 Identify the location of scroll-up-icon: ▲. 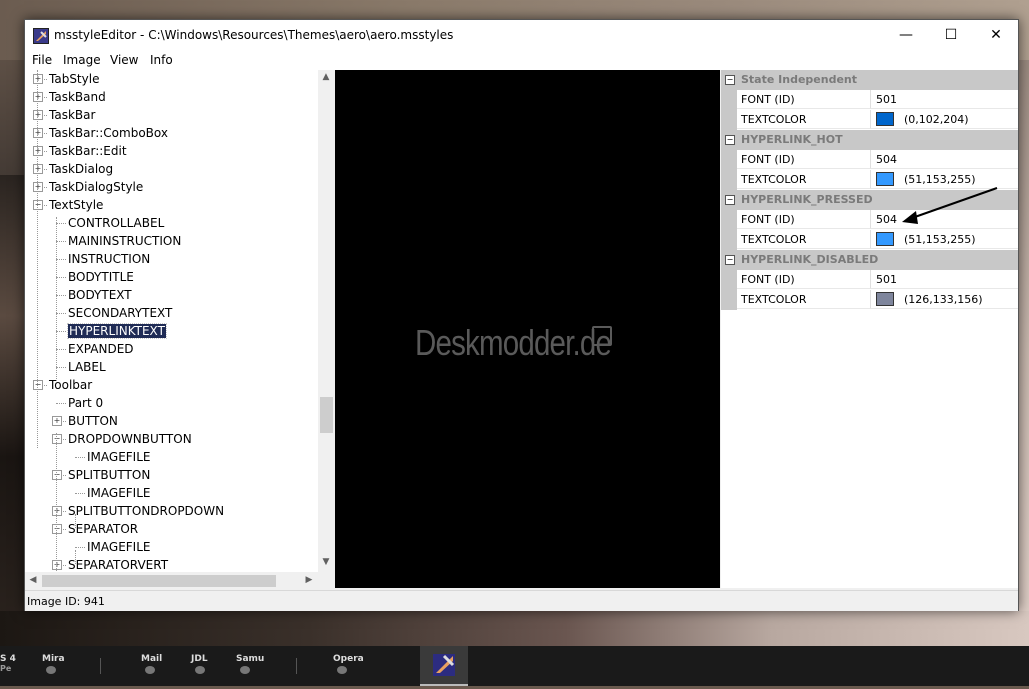
(326, 77).